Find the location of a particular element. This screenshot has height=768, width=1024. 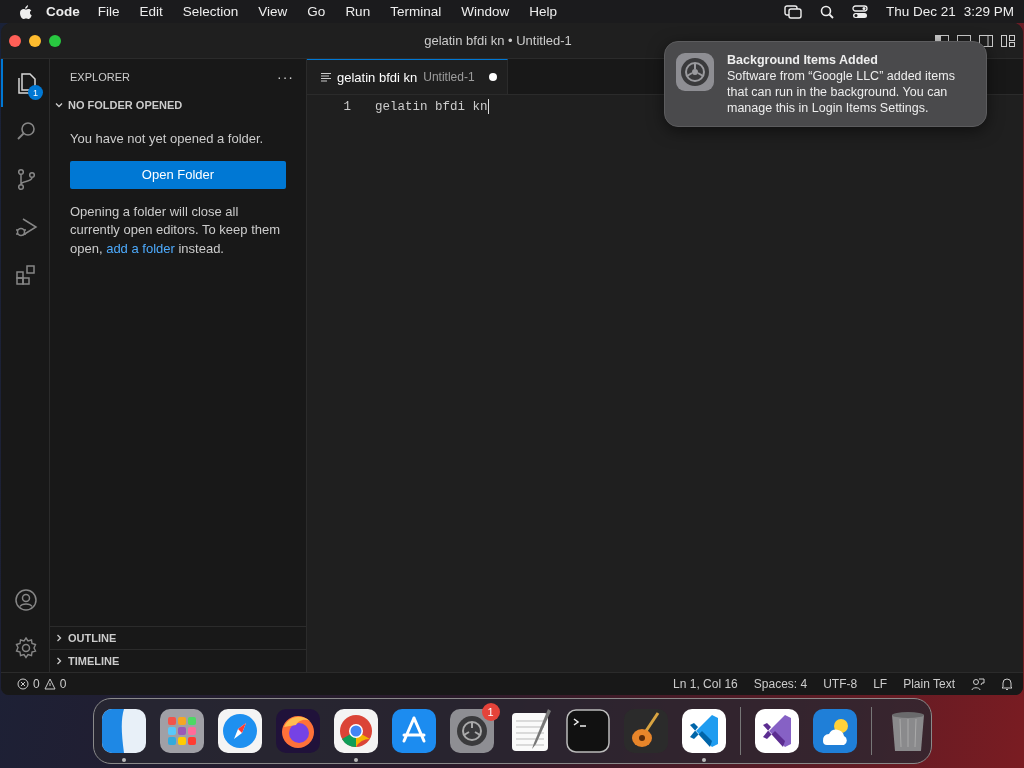

tricolor-circle-icon is located at coordinates (355, 731).